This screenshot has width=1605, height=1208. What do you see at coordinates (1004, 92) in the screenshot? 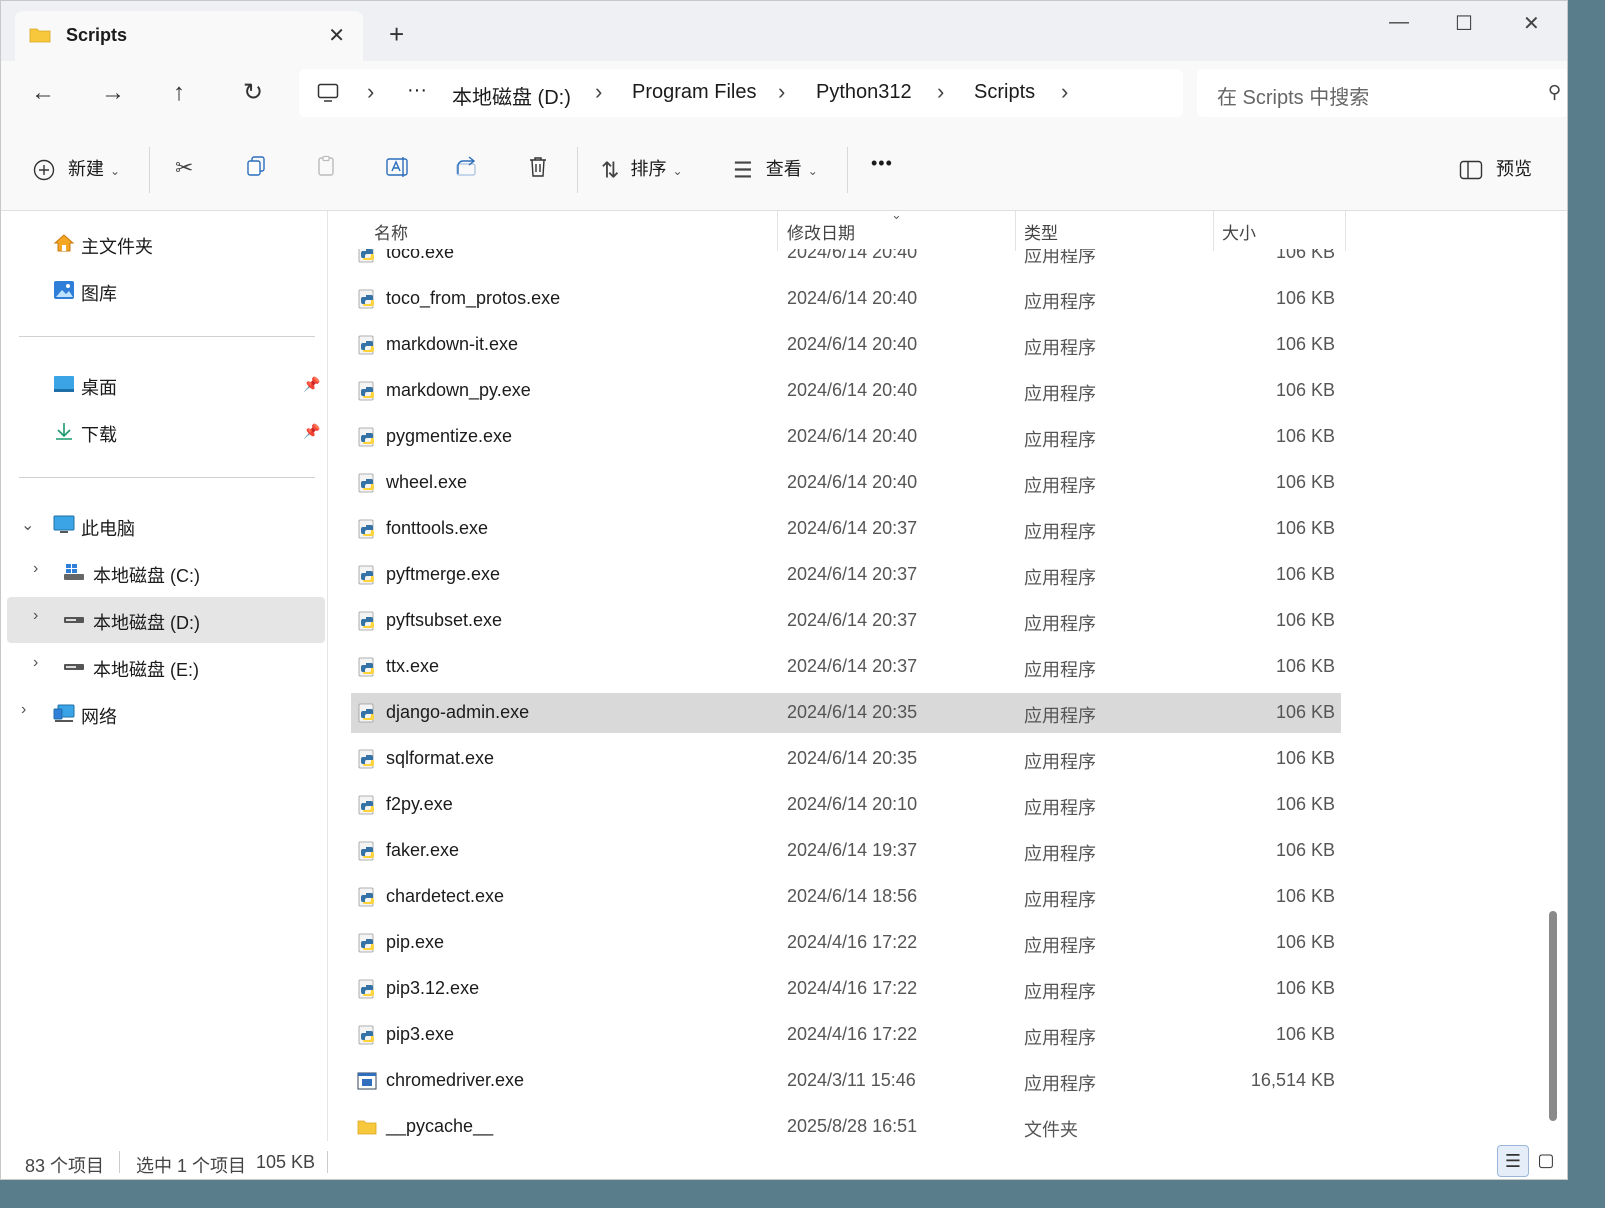
I see `breadcrumb-scripts: Scripts` at bounding box center [1004, 92].